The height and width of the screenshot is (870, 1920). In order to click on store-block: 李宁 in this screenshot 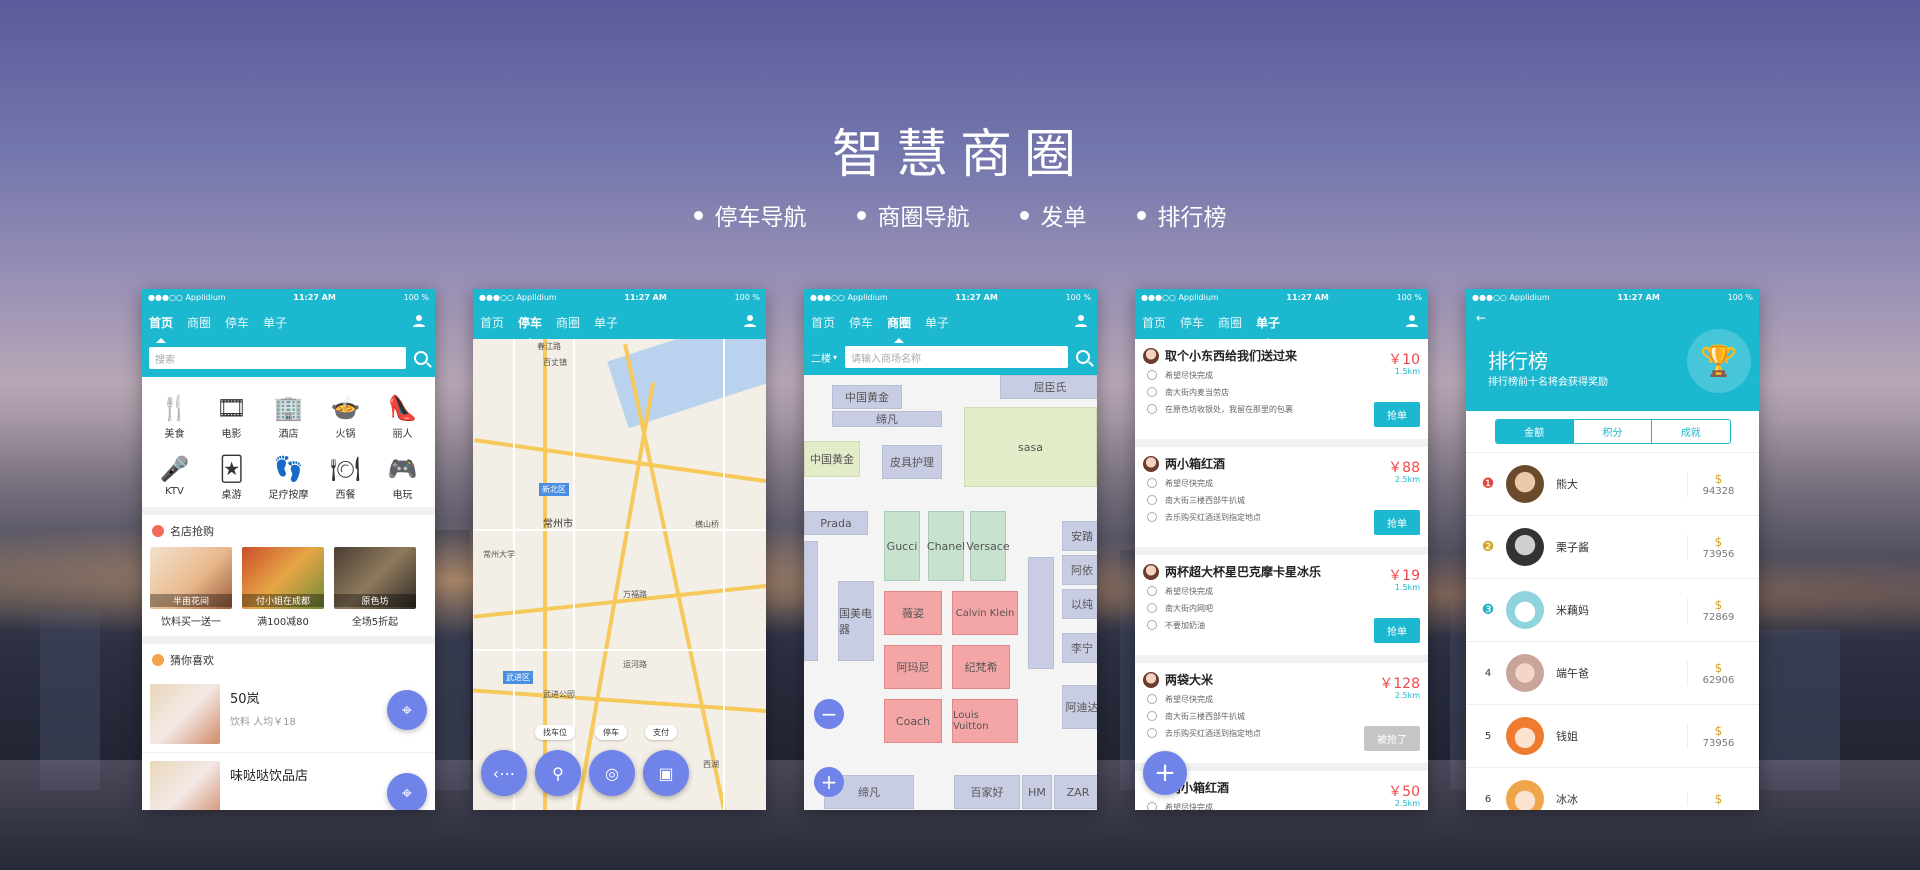, I will do `click(1079, 648)`.